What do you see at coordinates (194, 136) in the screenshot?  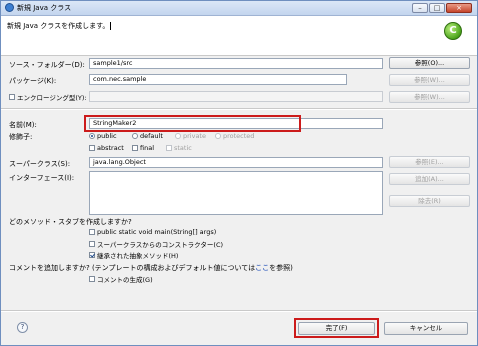 I see `private-label: private` at bounding box center [194, 136].